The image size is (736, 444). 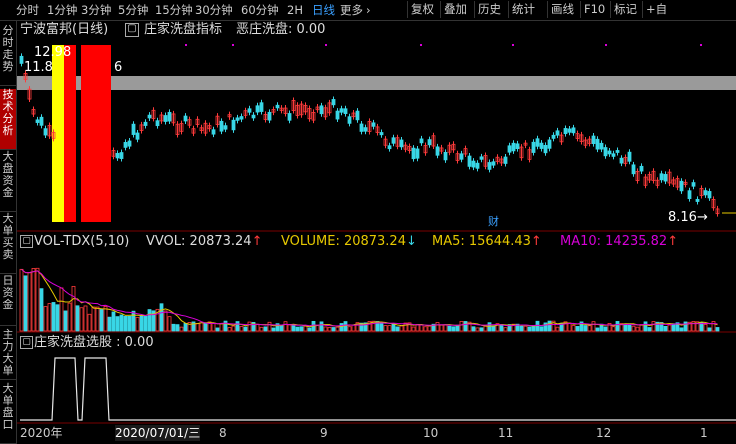 What do you see at coordinates (132, 30) in the screenshot?
I see `indicator-settings-icon: ▢` at bounding box center [132, 30].